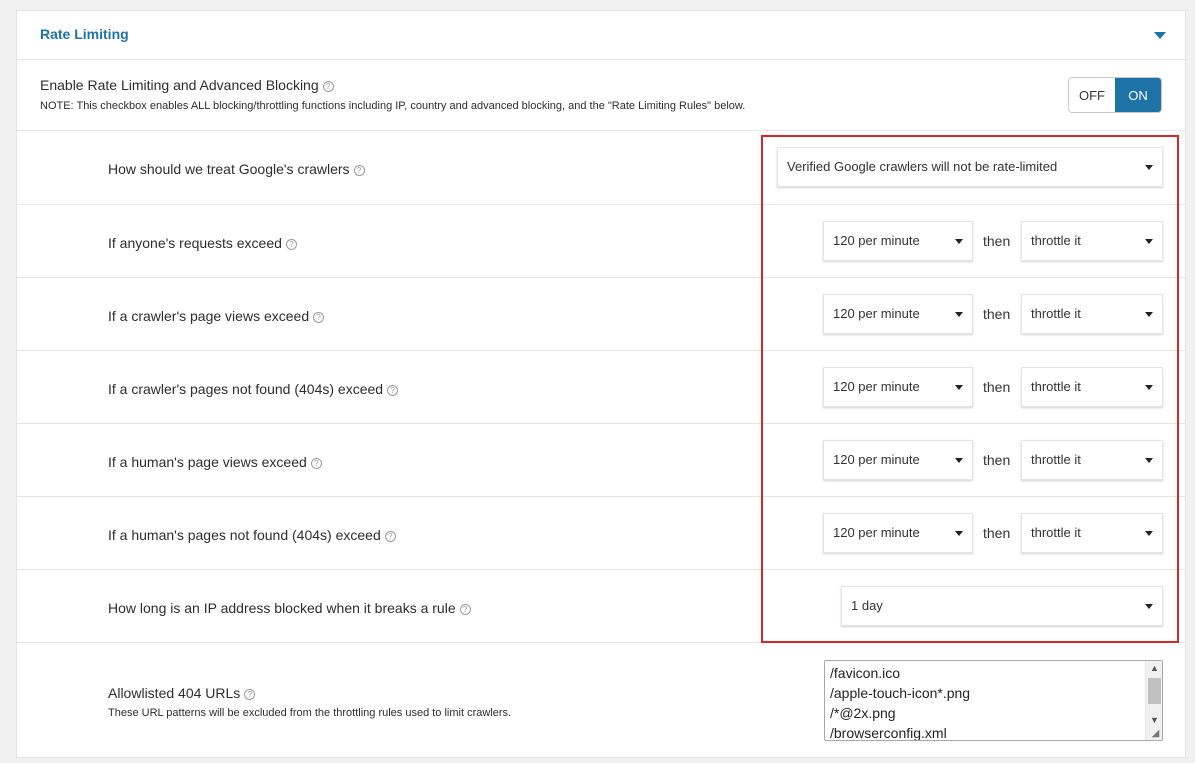  What do you see at coordinates (216, 316) in the screenshot?
I see `rule-label: If a crawler's page views exceed?` at bounding box center [216, 316].